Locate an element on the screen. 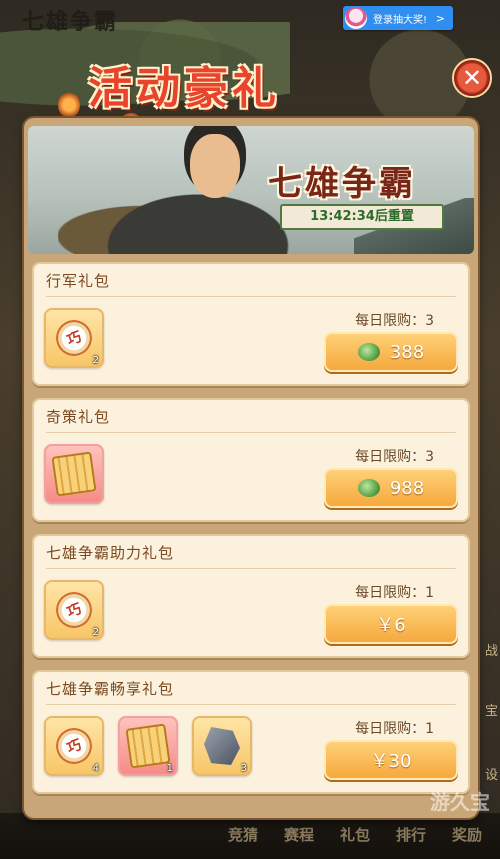 The height and width of the screenshot is (859, 500). price: ￥30 is located at coordinates (391, 761).